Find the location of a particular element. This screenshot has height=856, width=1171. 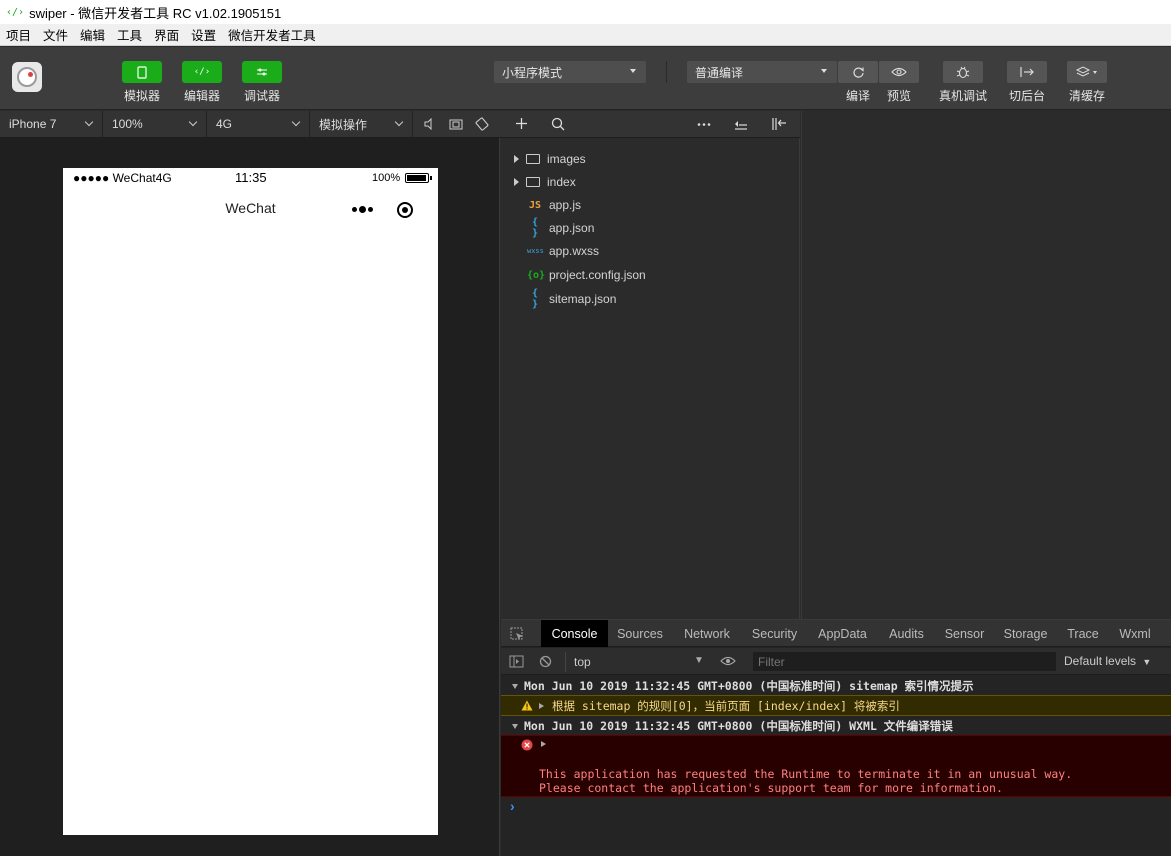

context-select: top ▼ is located at coordinates (638, 662).